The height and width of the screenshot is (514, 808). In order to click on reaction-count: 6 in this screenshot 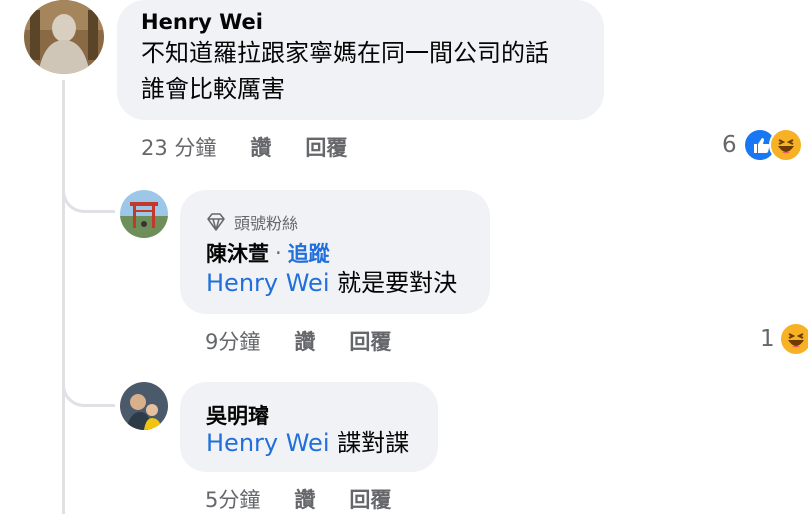, I will do `click(729, 145)`.